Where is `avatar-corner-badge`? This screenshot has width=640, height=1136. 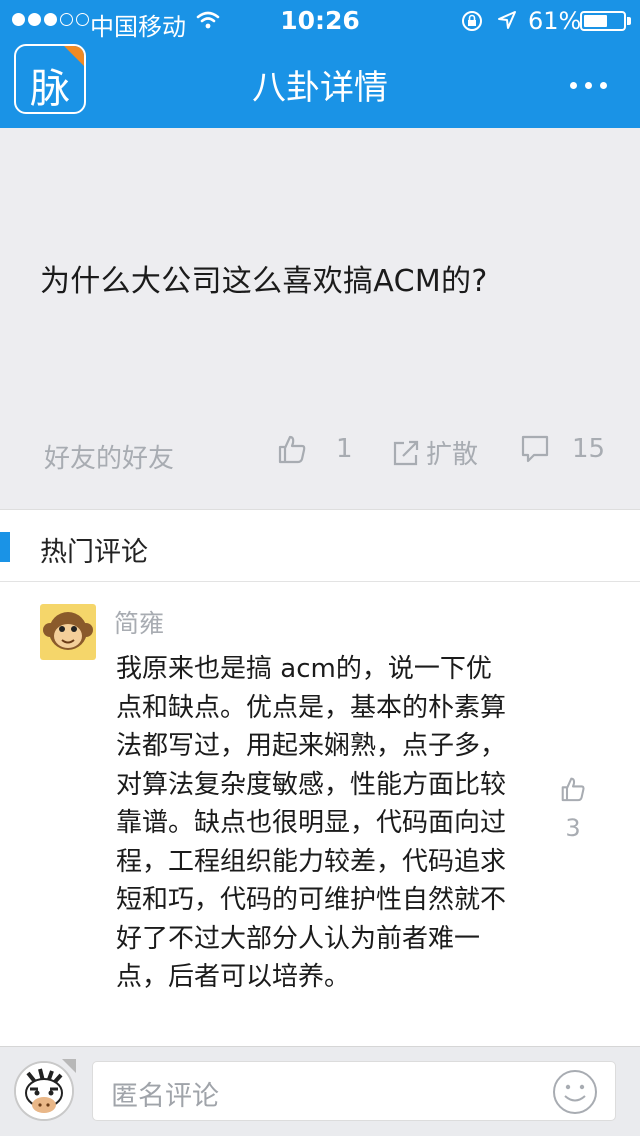 avatar-corner-badge is located at coordinates (69, 1066).